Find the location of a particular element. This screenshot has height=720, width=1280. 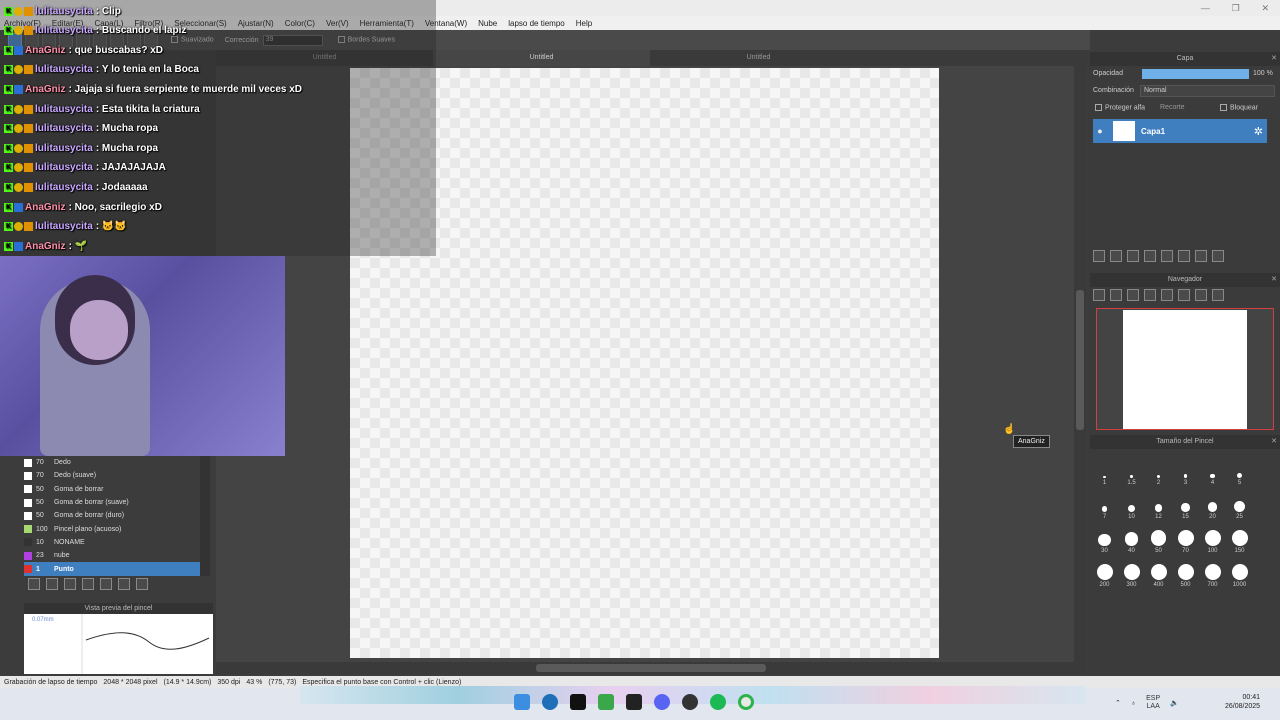

brush-size-option: 30 is located at coordinates (1104, 537).